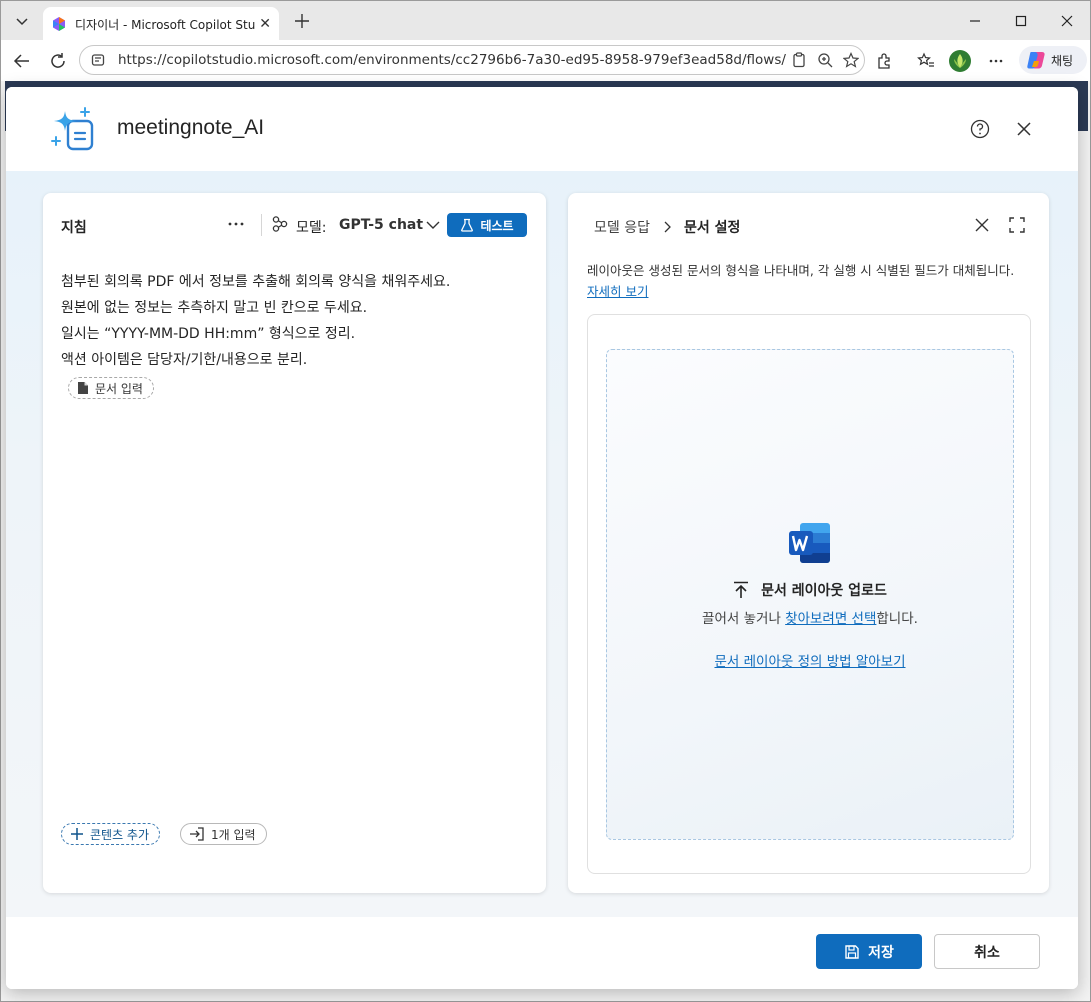  What do you see at coordinates (197, 834) in the screenshot?
I see `sign-in-arrow-icon` at bounding box center [197, 834].